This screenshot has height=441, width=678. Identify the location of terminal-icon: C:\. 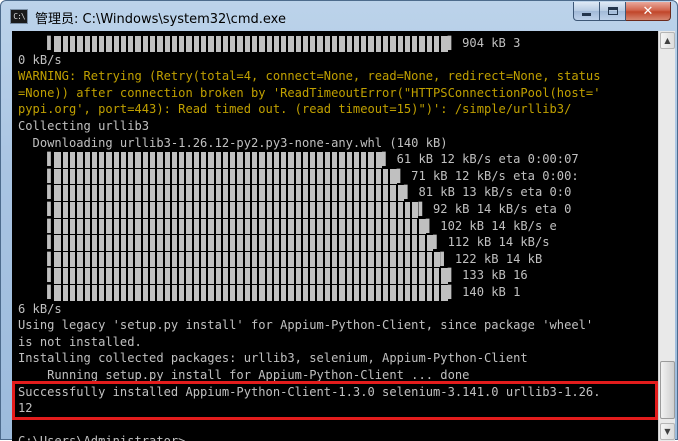
(19, 16).